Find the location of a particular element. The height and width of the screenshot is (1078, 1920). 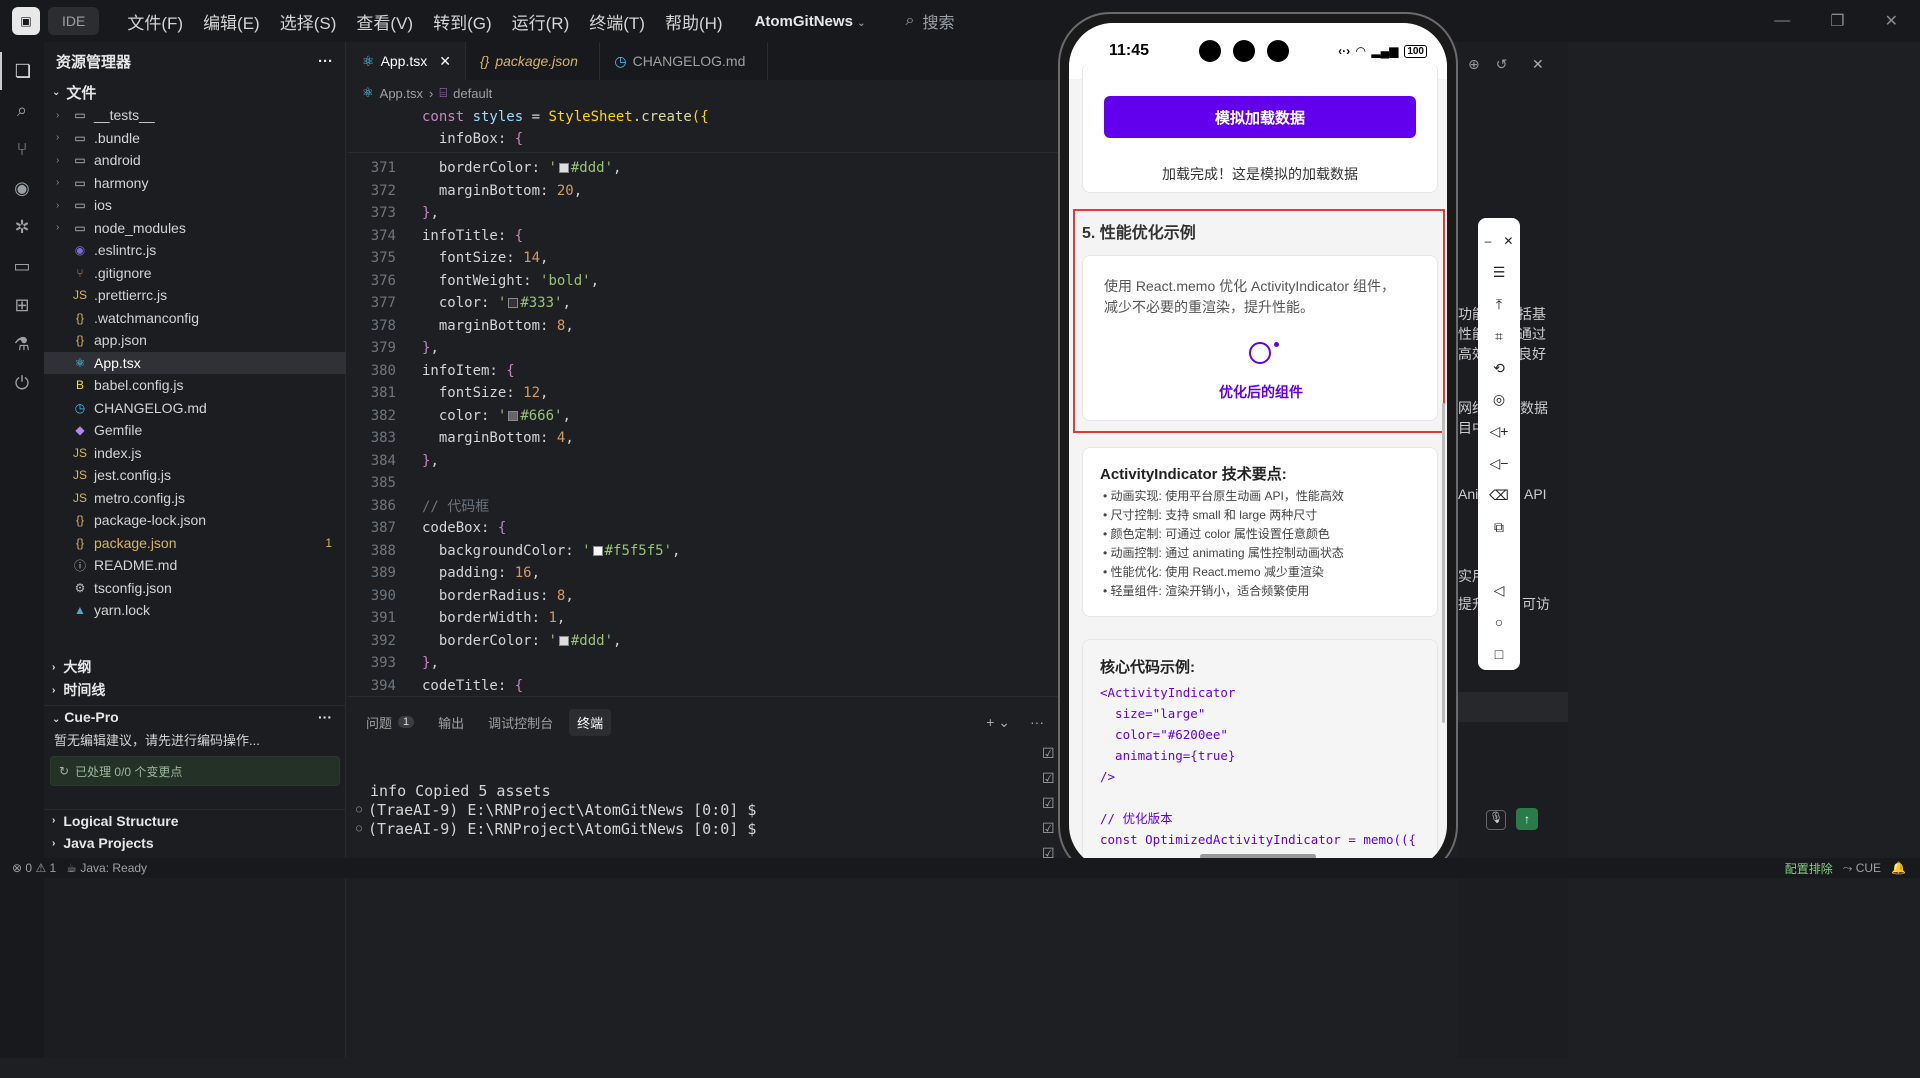

erase-icon: ⌫ is located at coordinates (1499, 495).